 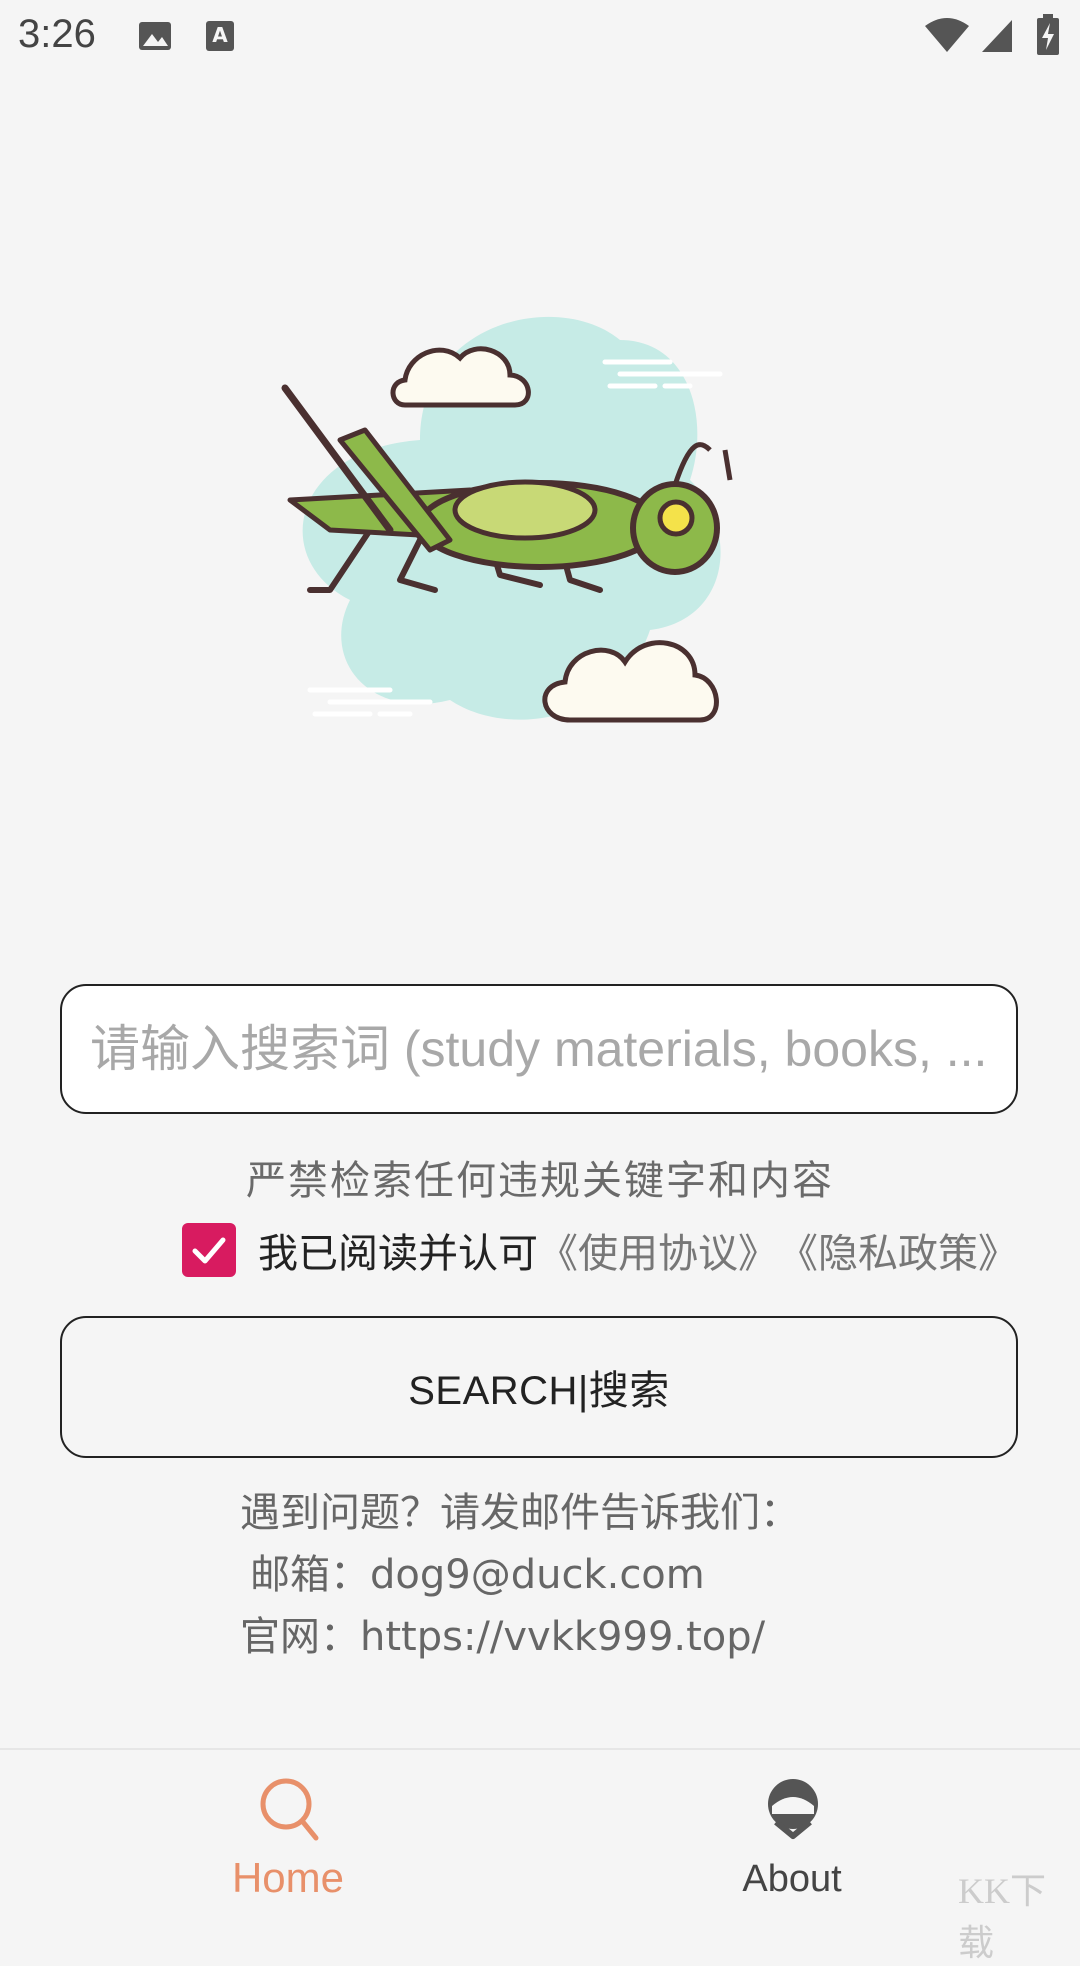 What do you see at coordinates (947, 35) in the screenshot?
I see `wifi-icon` at bounding box center [947, 35].